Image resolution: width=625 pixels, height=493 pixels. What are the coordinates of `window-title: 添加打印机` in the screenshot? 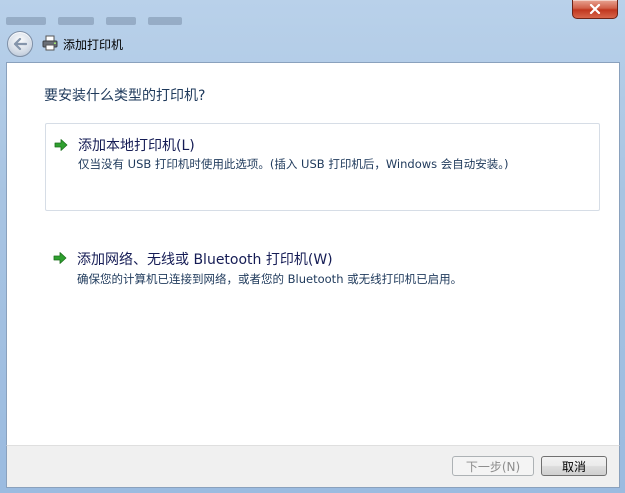 It's located at (93, 45).